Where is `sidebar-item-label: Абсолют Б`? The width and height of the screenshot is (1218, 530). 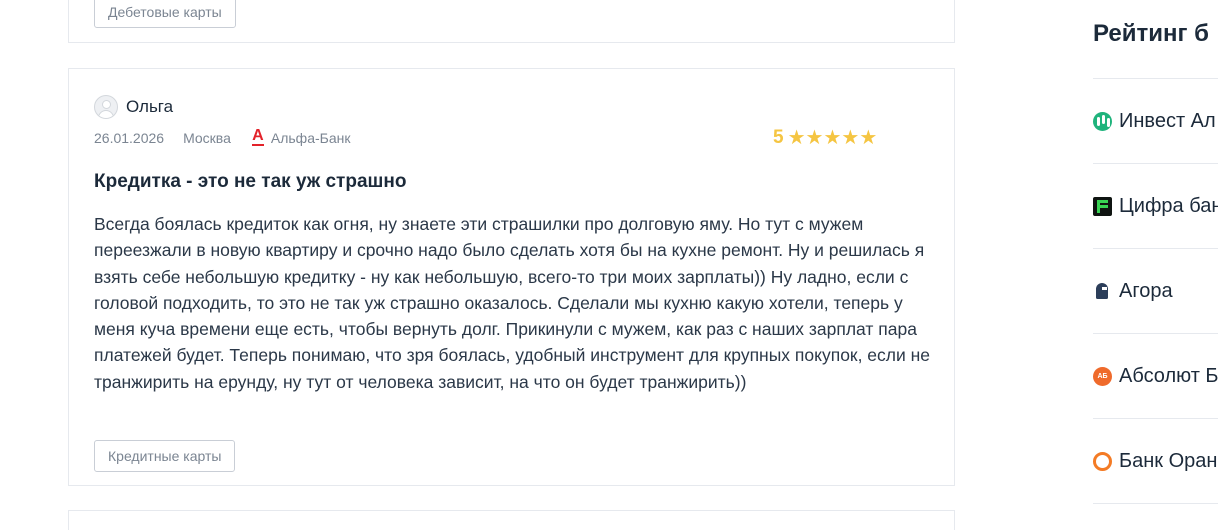
sidebar-item-label: Абсолют Б is located at coordinates (1168, 375).